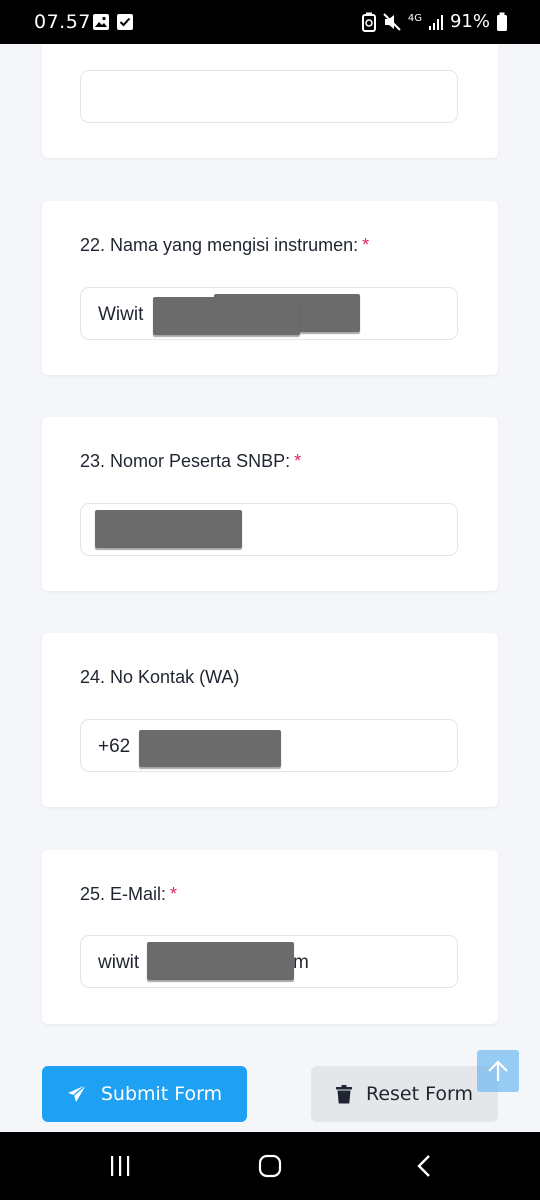  What do you see at coordinates (502, 22) in the screenshot?
I see `battery-icon` at bounding box center [502, 22].